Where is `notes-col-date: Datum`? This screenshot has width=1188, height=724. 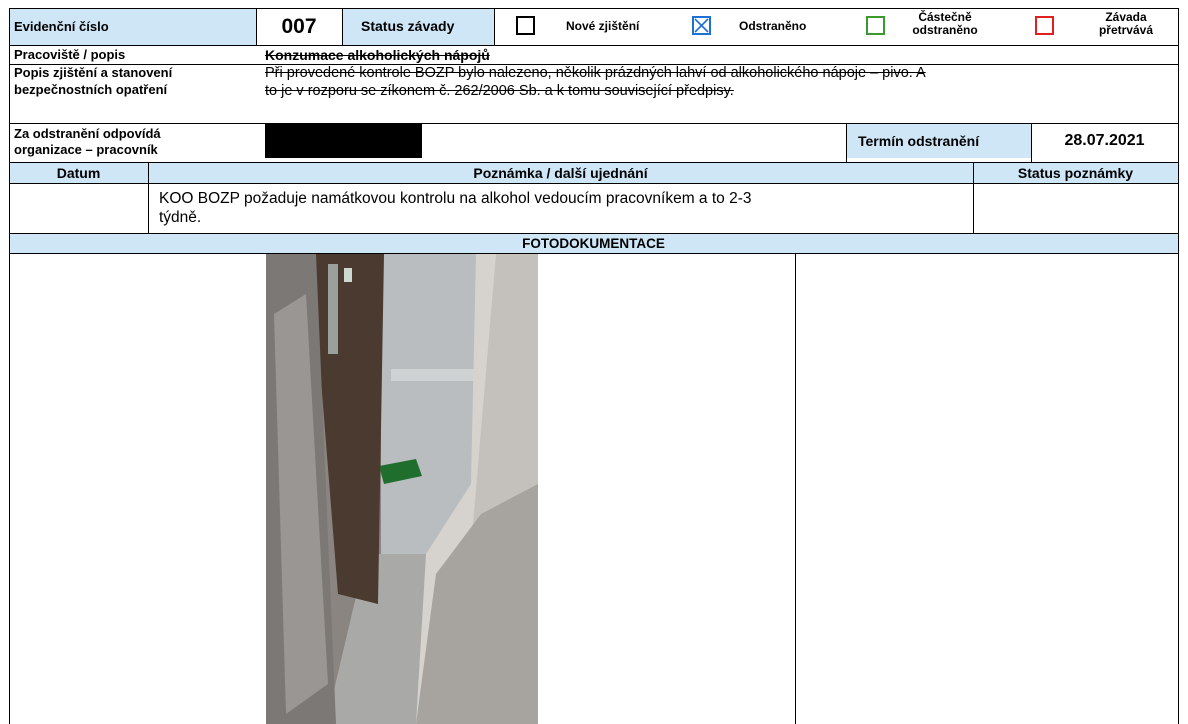 notes-col-date: Datum is located at coordinates (78, 172).